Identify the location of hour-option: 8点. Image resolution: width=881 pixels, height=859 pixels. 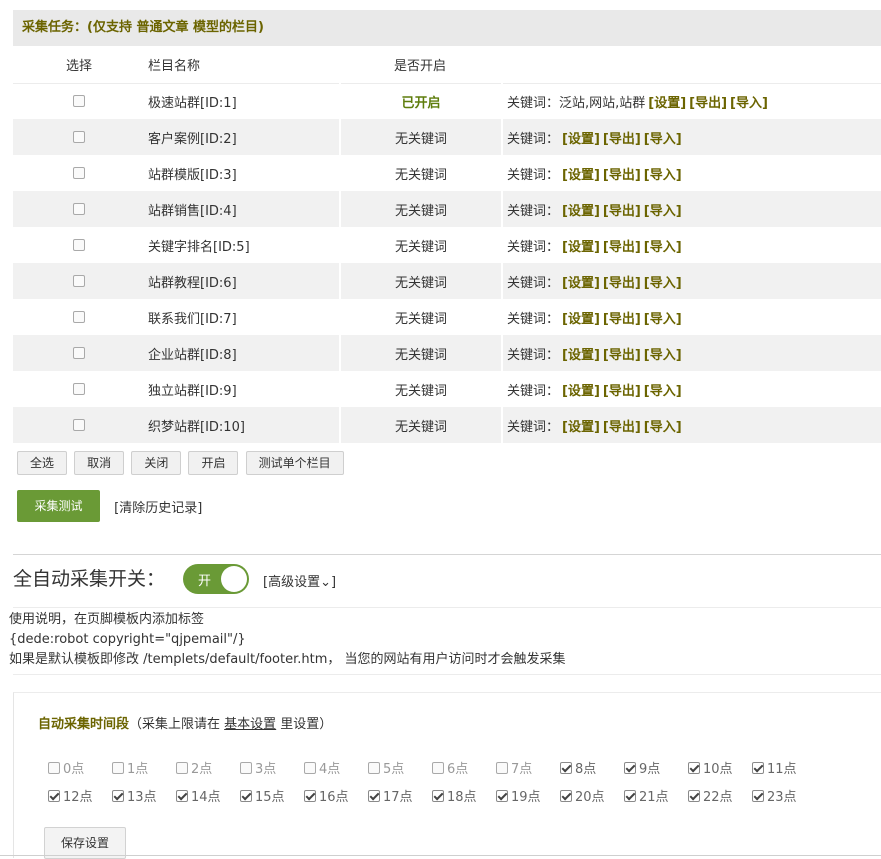
(578, 767).